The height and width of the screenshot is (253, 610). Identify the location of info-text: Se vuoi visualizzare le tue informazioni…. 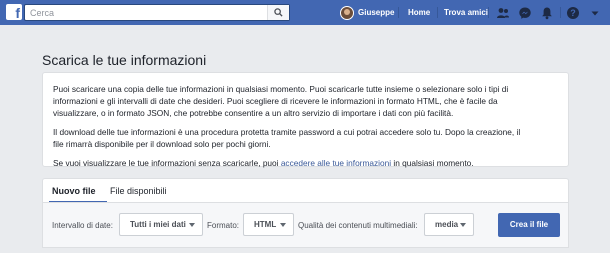
(167, 163).